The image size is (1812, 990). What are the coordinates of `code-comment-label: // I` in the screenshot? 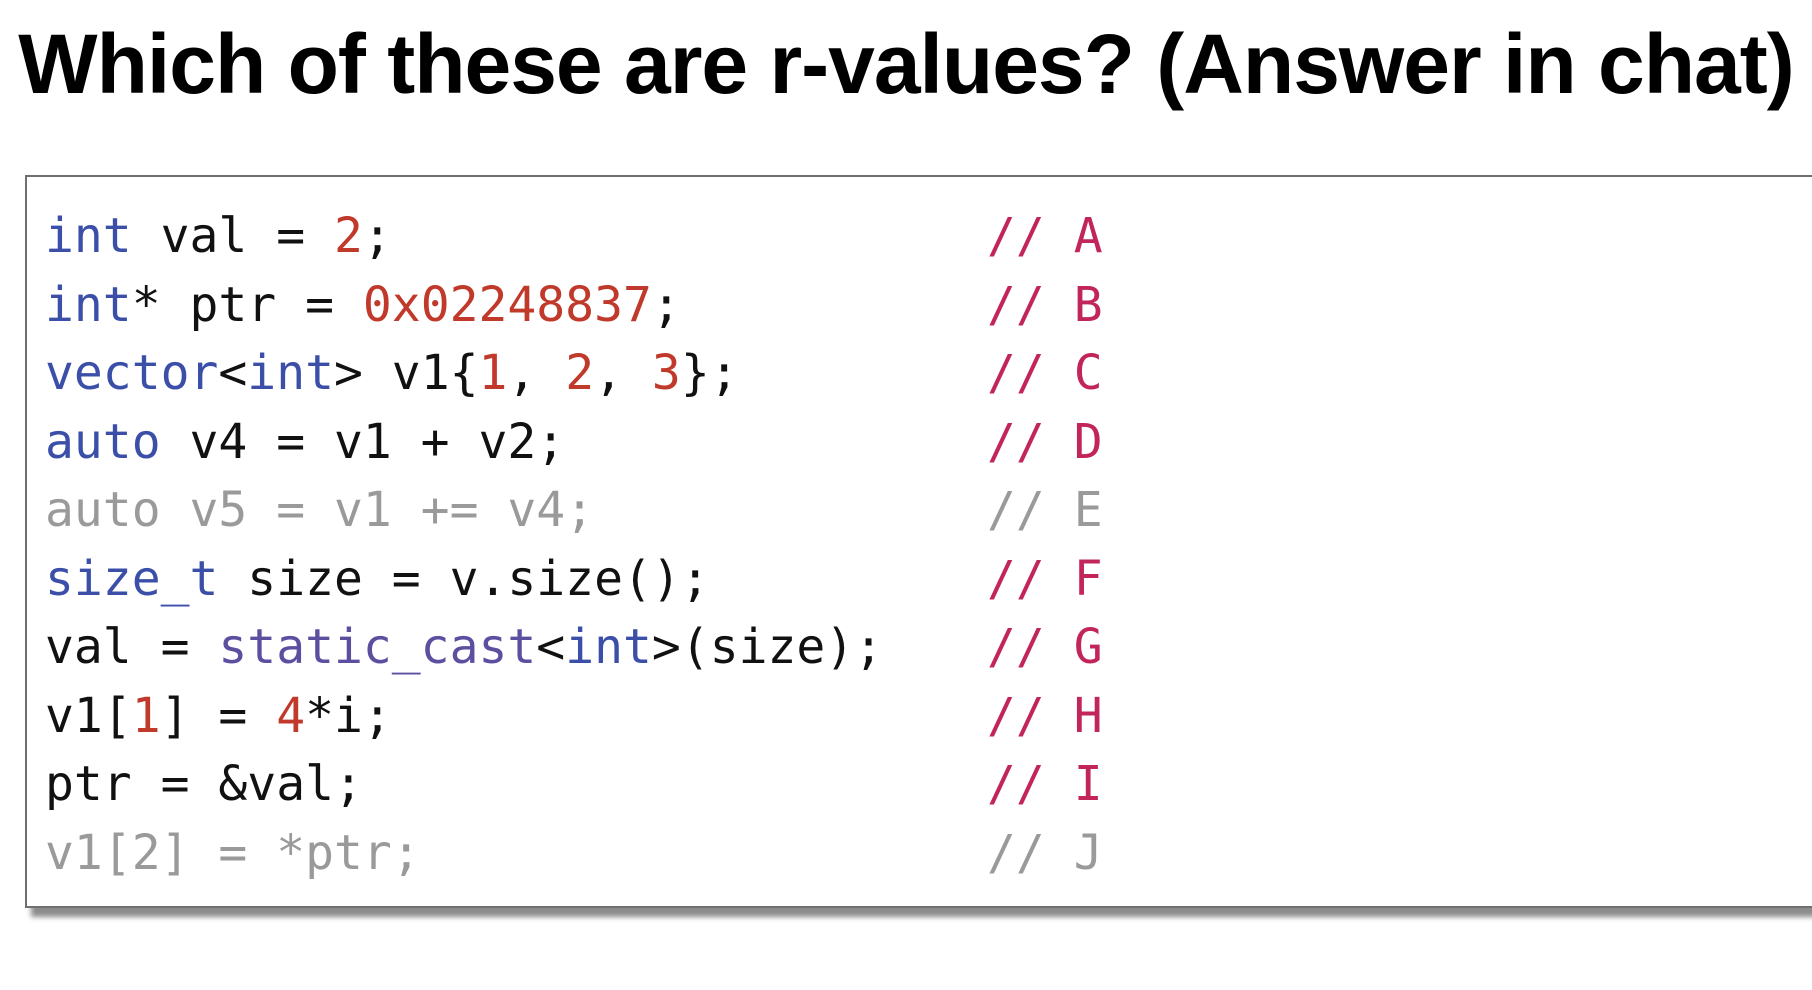 It's located at (1045, 784).